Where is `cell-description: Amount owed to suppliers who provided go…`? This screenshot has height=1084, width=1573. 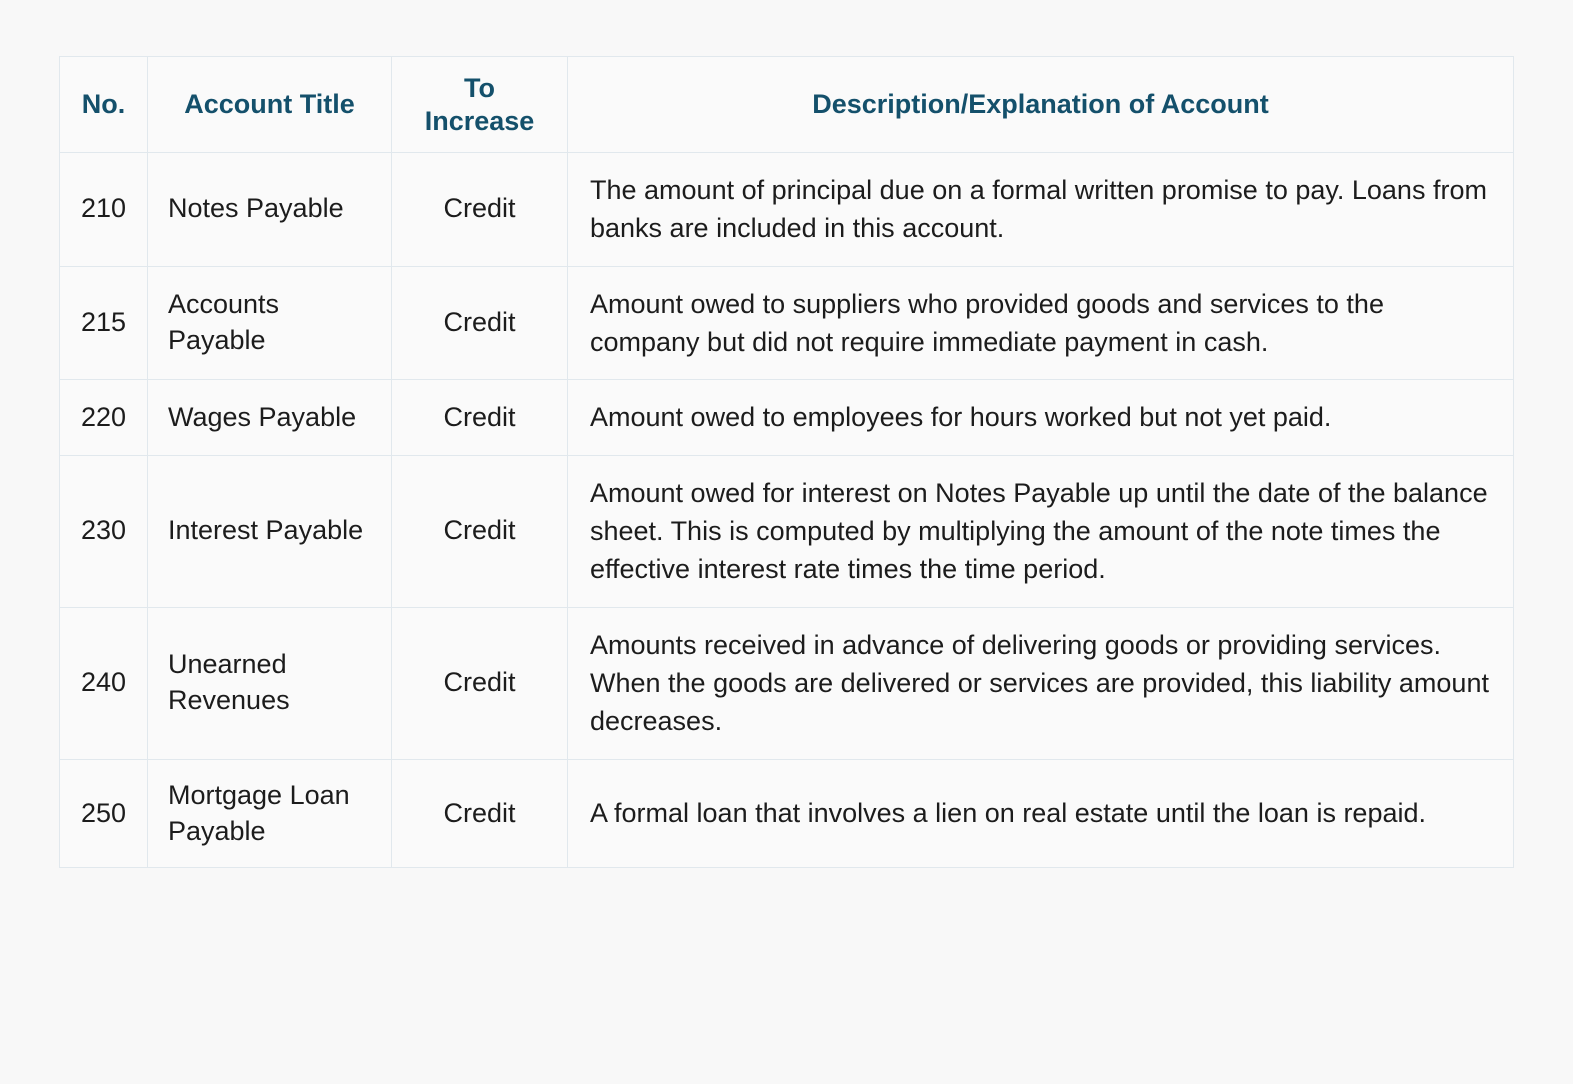 cell-description: Amount owed to suppliers who provided go… is located at coordinates (1040, 323).